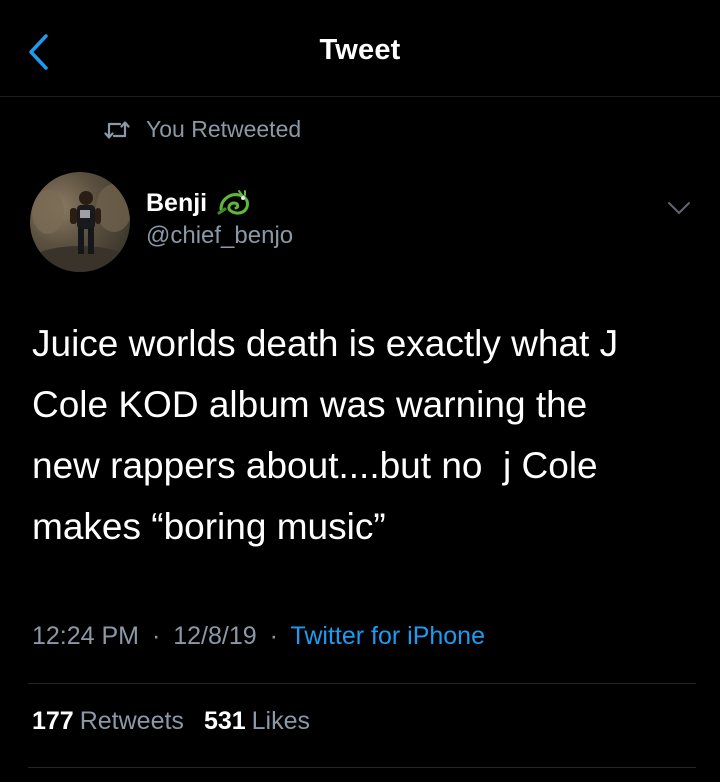 The width and height of the screenshot is (720, 782). Describe the element at coordinates (224, 129) in the screenshot. I see `retweet-indicator-label: You Retweeted` at that location.